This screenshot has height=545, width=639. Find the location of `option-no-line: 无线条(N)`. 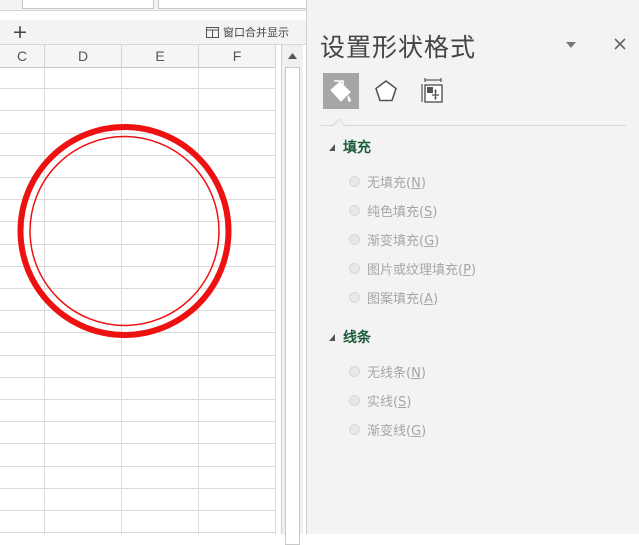

option-no-line: 无线条(N) is located at coordinates (387, 371).